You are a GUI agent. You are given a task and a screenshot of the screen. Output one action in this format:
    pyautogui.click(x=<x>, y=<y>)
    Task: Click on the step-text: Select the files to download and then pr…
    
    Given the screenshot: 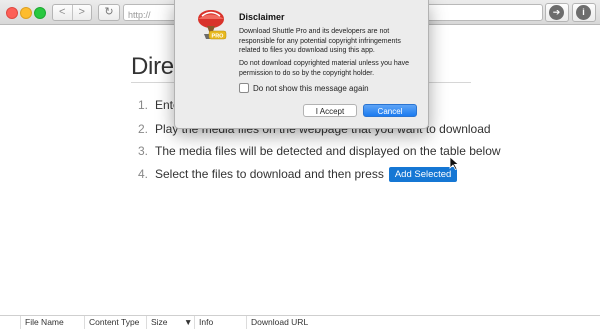 What is the action you would take?
    pyautogui.click(x=269, y=174)
    